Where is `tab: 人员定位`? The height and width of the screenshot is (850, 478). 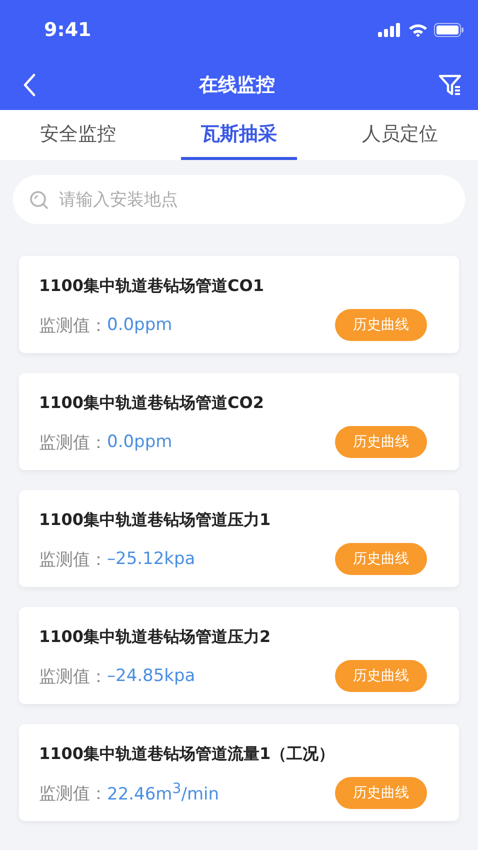
tab: 人员定位 is located at coordinates (400, 135).